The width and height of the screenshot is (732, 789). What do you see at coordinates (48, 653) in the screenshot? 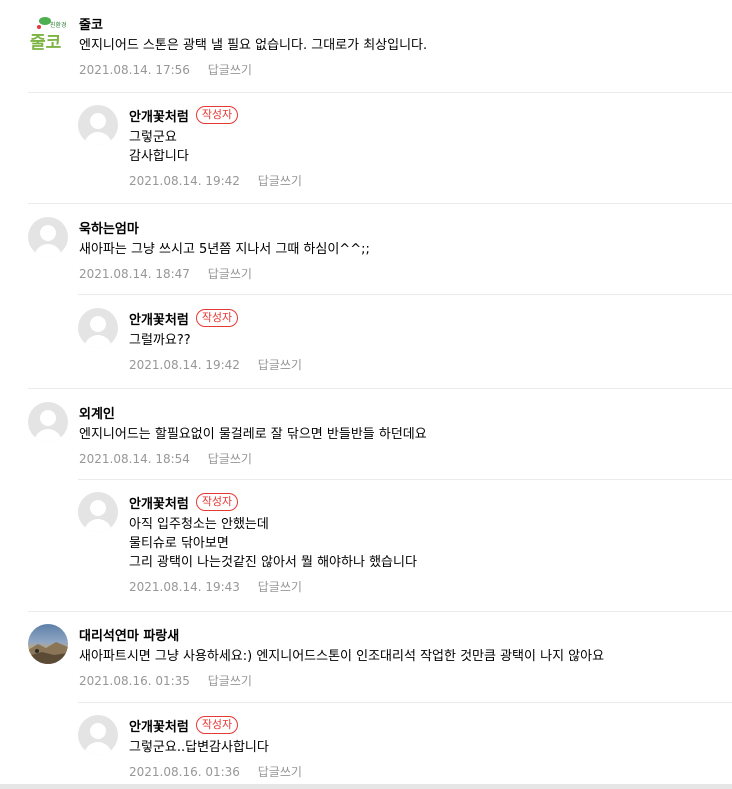
I see `landscape-photo` at bounding box center [48, 653].